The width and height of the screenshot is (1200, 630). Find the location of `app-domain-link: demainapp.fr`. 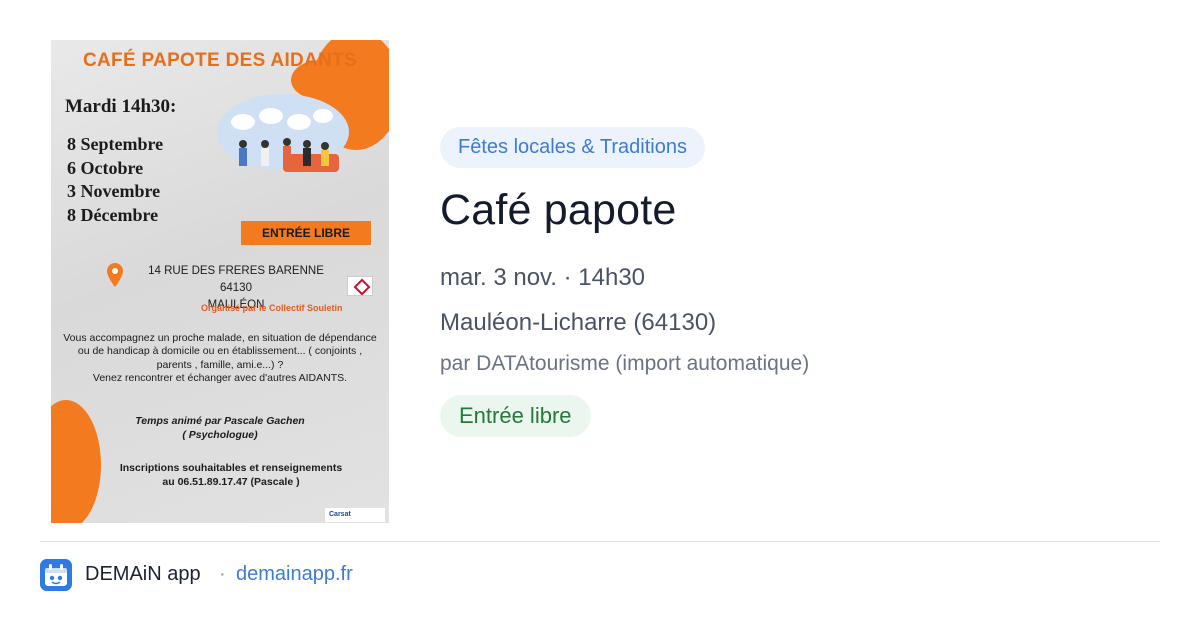

app-domain-link: demainapp.fr is located at coordinates (294, 574).